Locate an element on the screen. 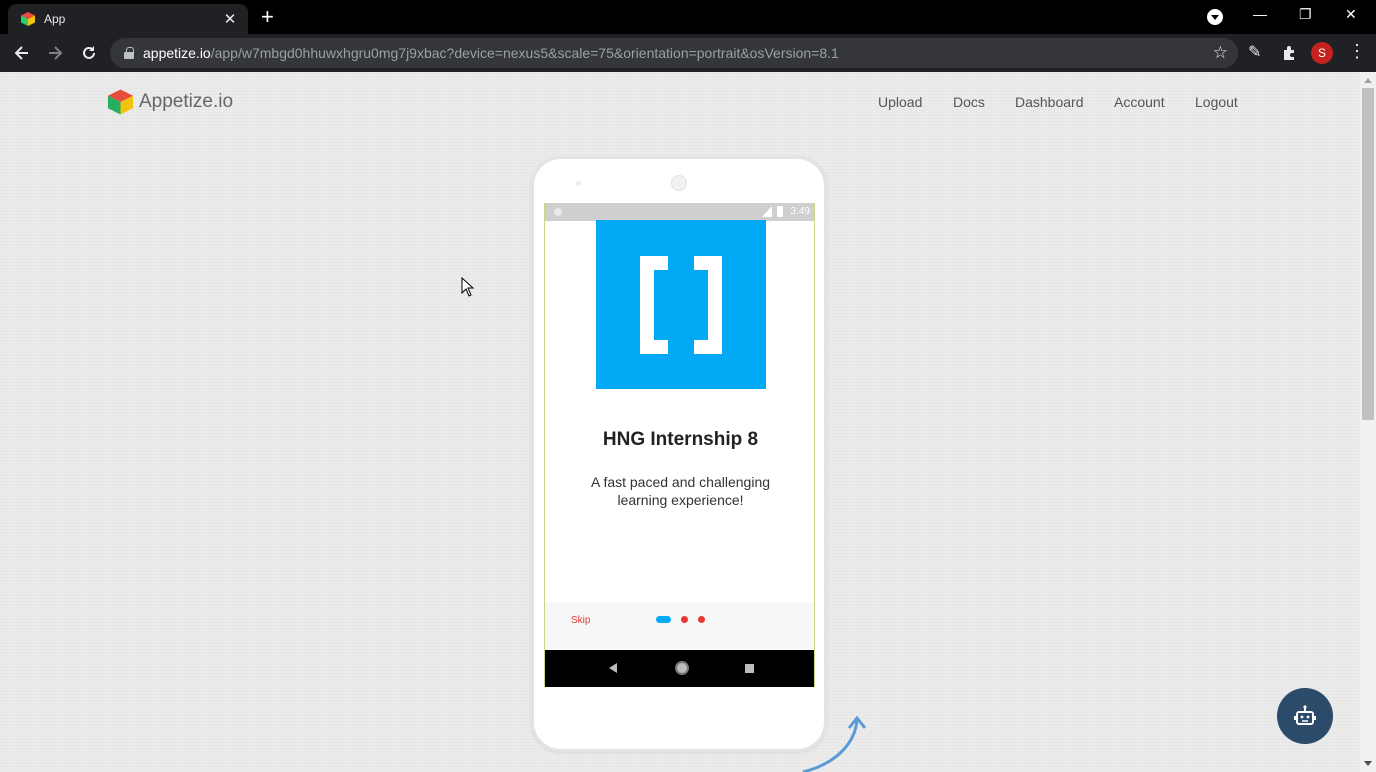  nav-logout: Logout is located at coordinates (1216, 102).